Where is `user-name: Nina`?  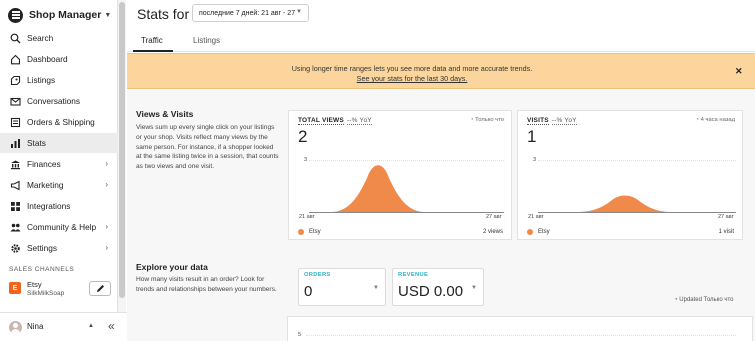
user-name: Nina is located at coordinates (35, 326).